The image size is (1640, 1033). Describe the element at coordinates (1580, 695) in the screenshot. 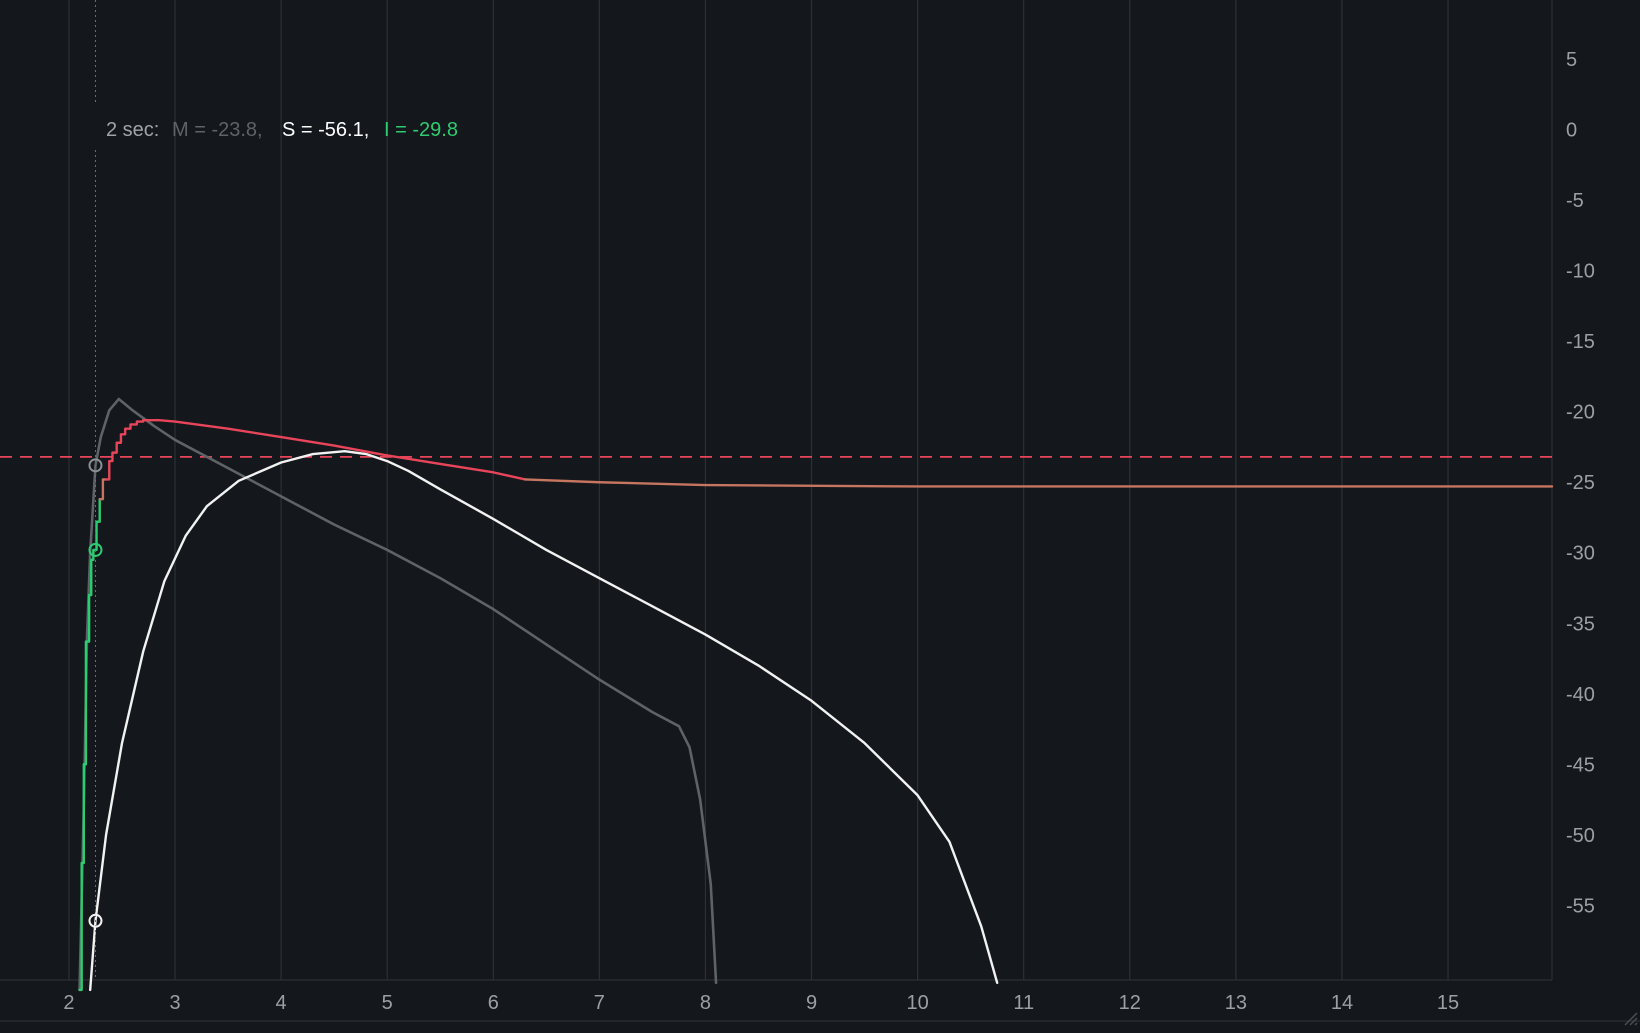

I see `y-tick-label: -40` at that location.